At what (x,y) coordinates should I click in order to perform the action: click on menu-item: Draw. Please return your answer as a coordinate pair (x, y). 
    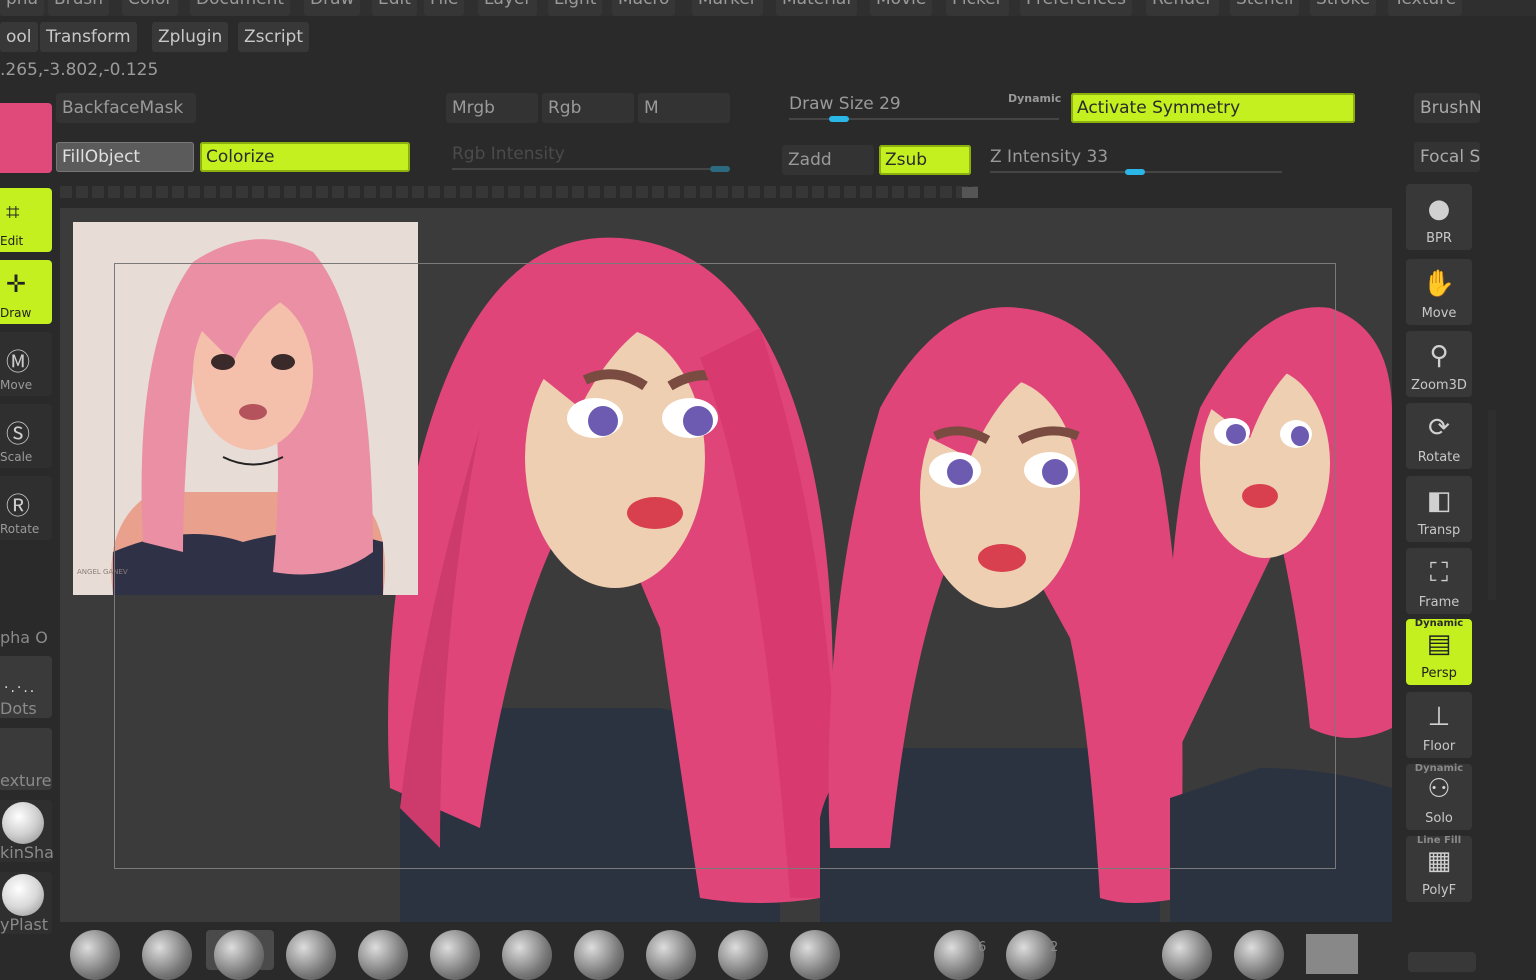
    Looking at the image, I should click on (332, 8).